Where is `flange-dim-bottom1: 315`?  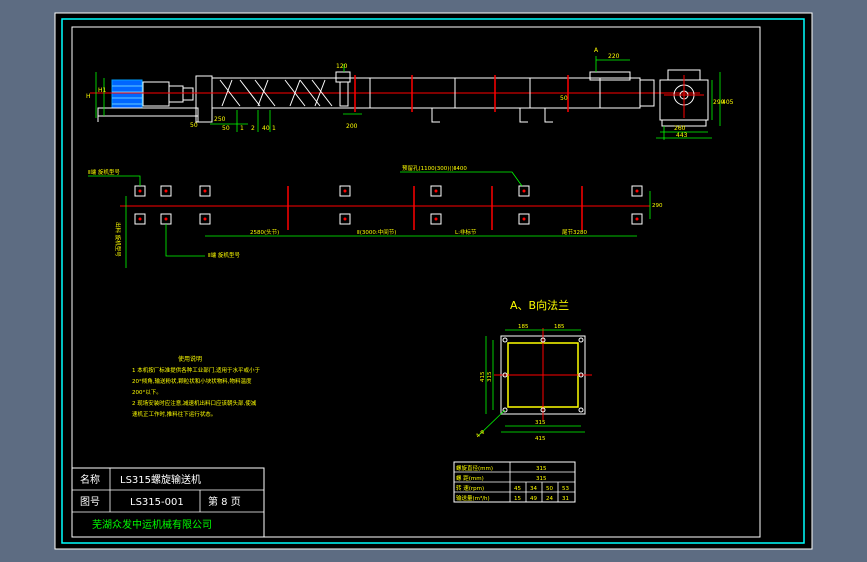 flange-dim-bottom1: 315 is located at coordinates (540, 423).